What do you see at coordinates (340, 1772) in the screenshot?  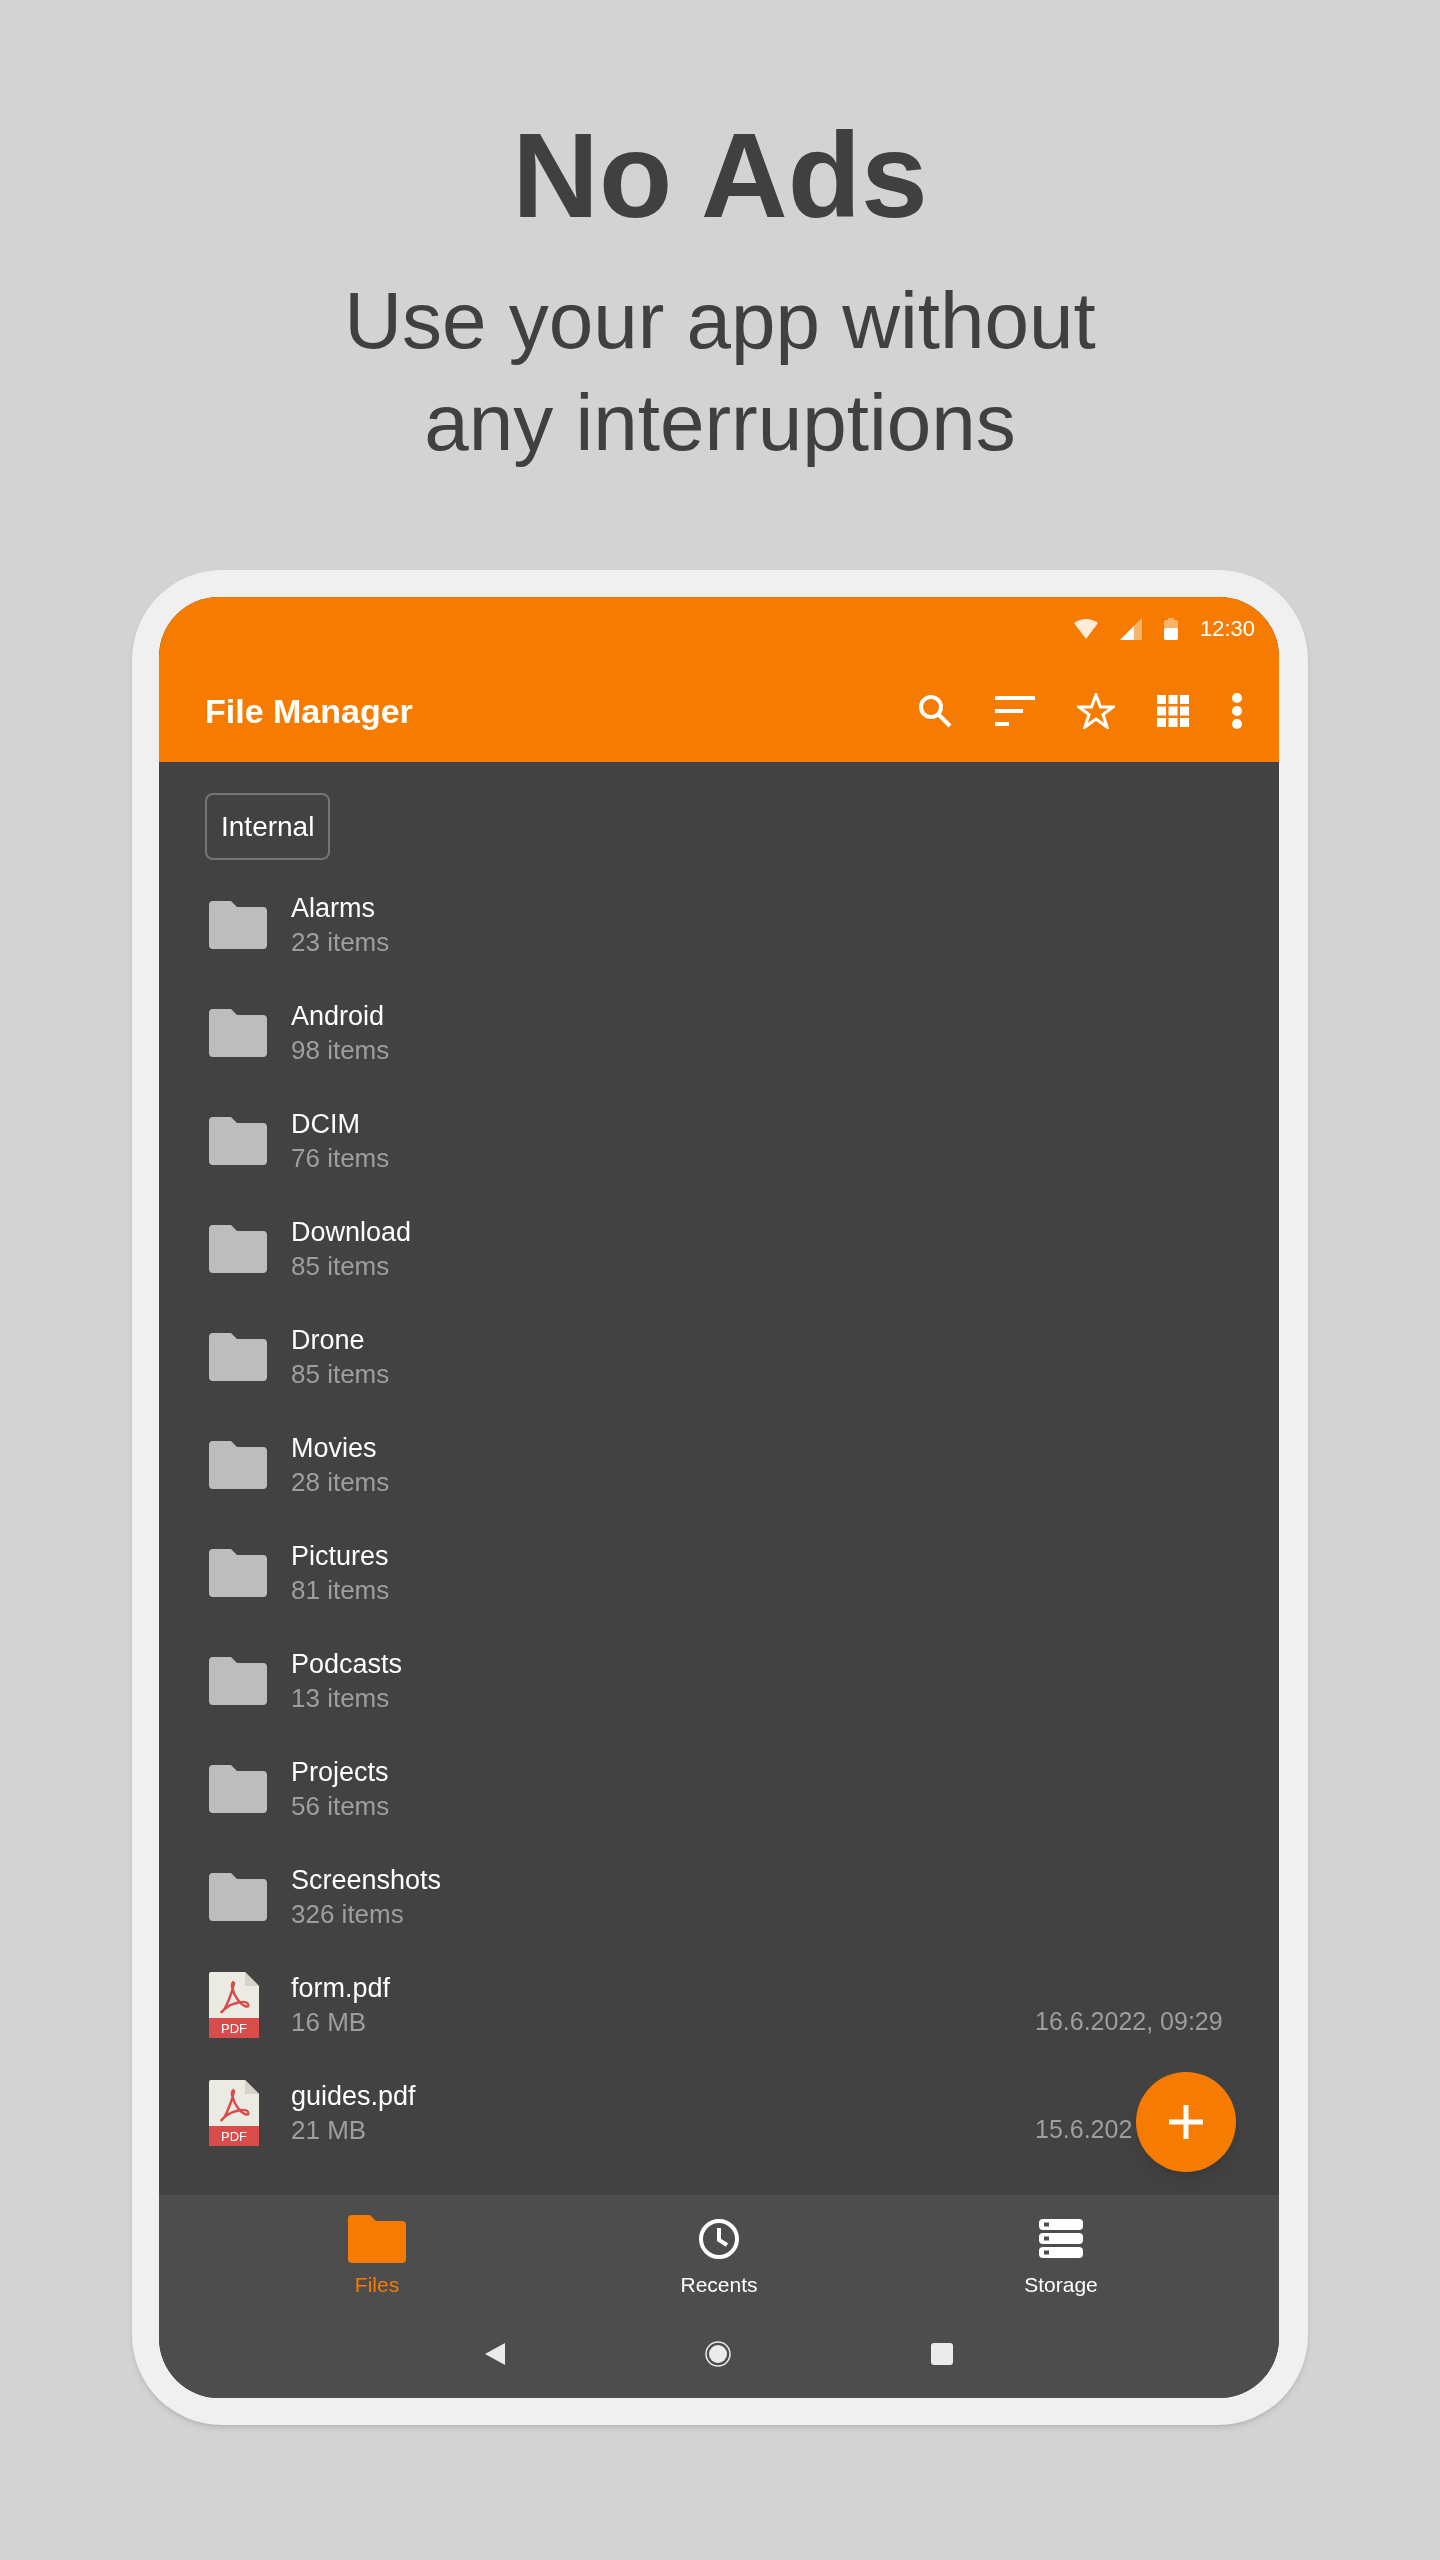 I see `item-name: Projects` at bounding box center [340, 1772].